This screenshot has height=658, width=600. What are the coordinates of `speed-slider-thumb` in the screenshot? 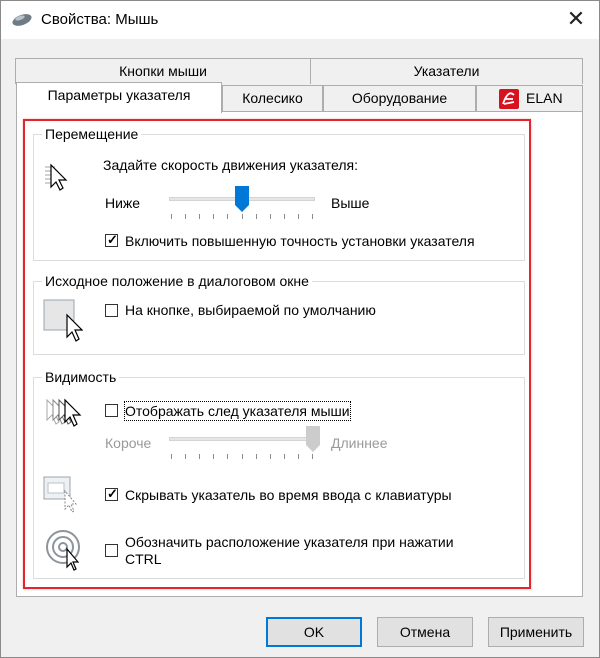 It's located at (242, 199).